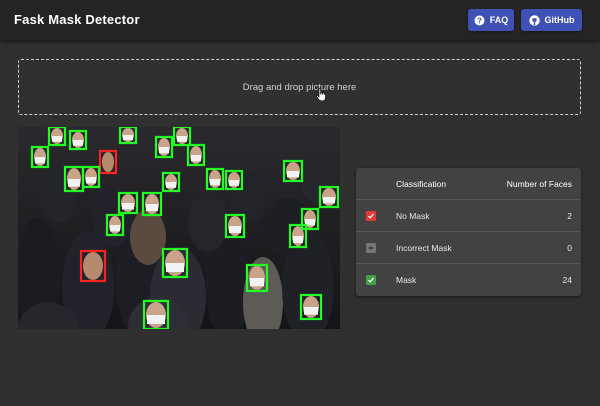  I want to click on faq-button: ? FAQ, so click(491, 20).